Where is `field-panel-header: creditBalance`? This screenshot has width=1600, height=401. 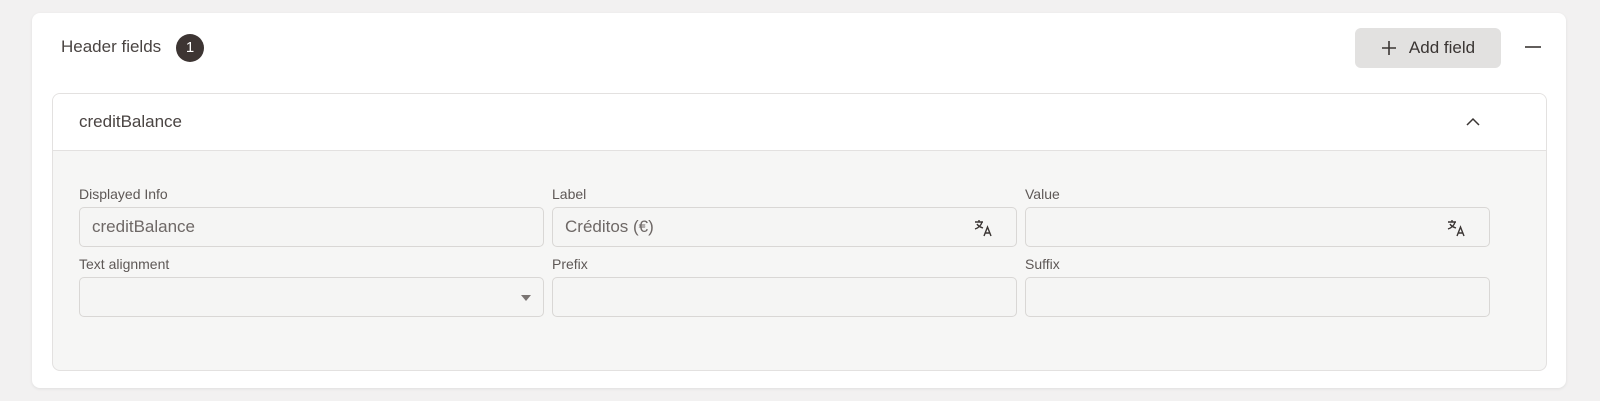 field-panel-header: creditBalance is located at coordinates (799, 122).